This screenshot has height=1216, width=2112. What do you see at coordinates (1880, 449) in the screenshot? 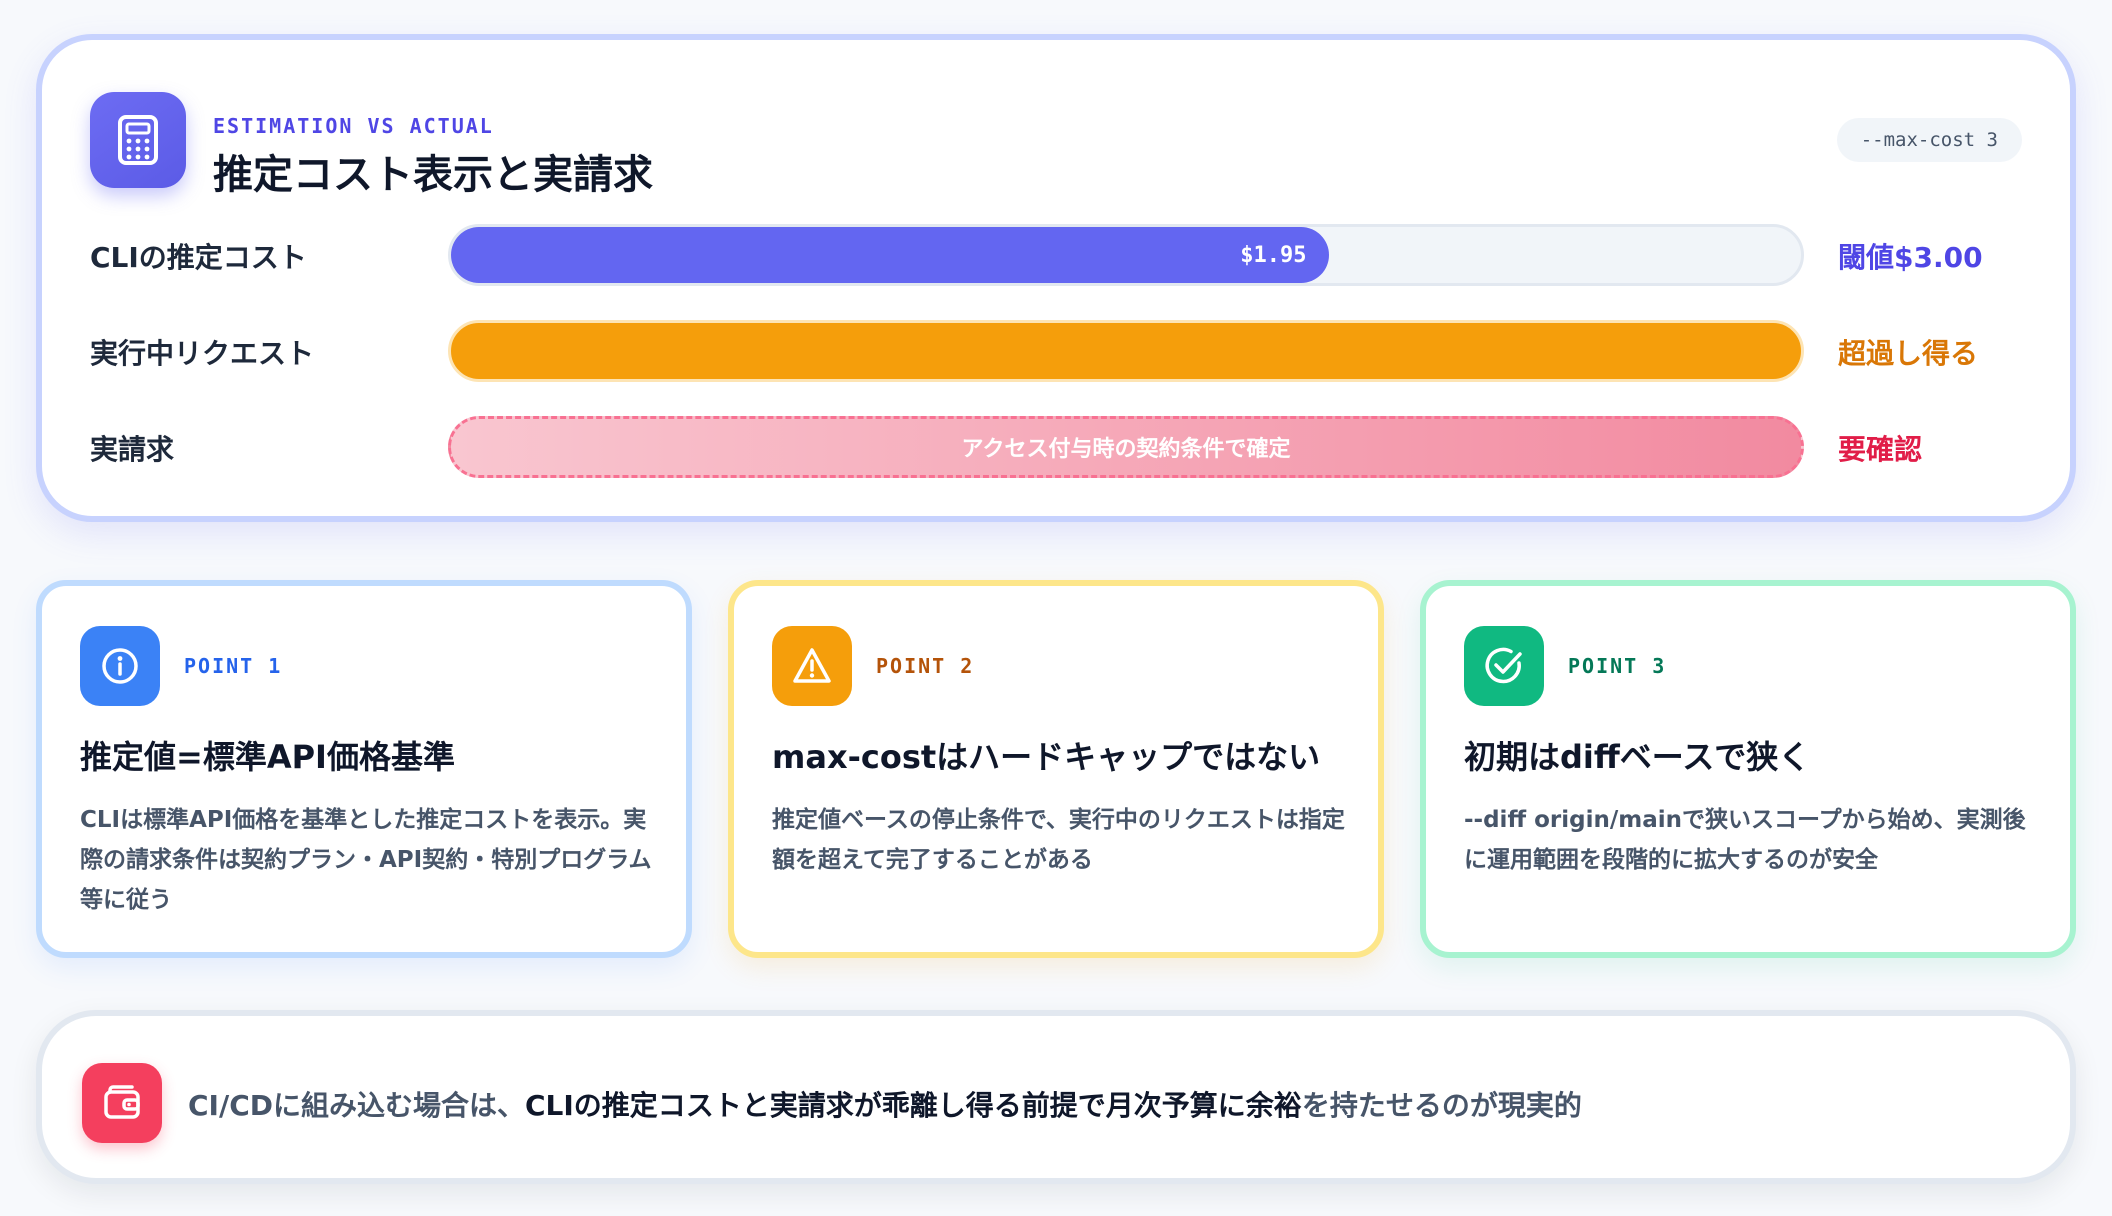
I see `needs-confirmation-status: 要確認` at bounding box center [1880, 449].